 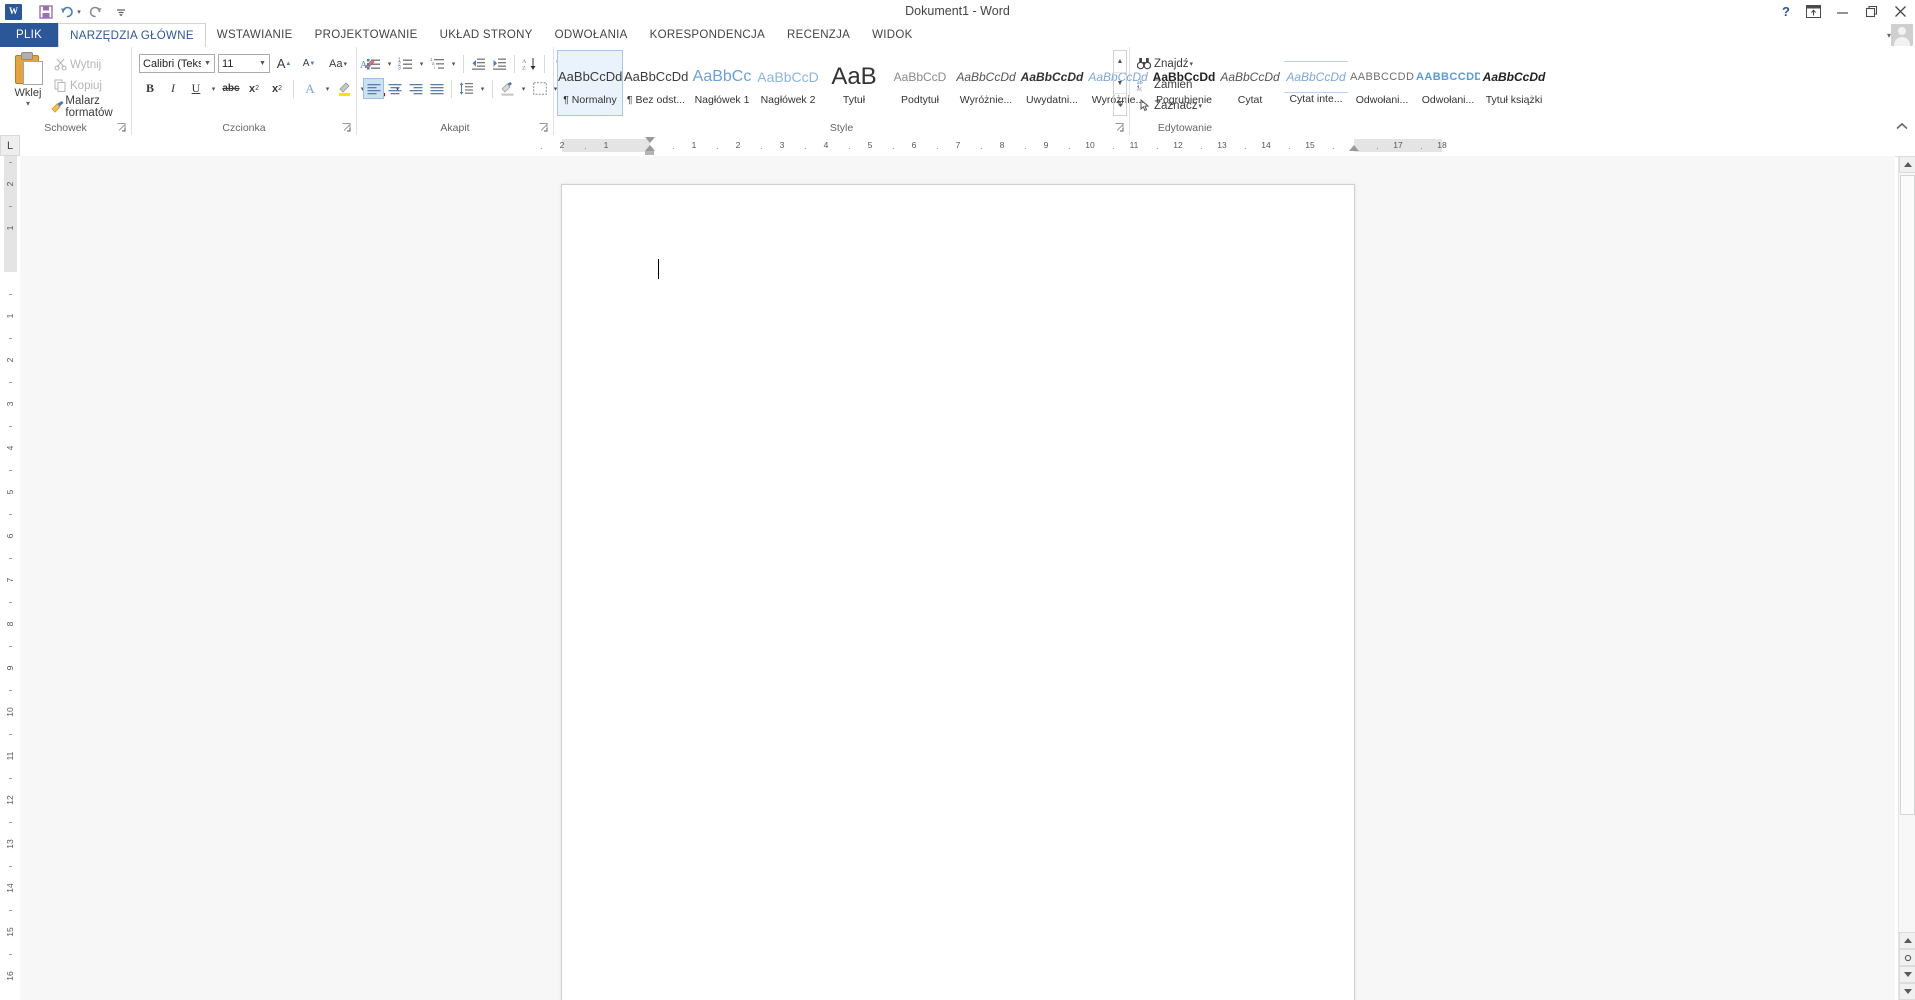 What do you see at coordinates (486, 35) in the screenshot?
I see `tab-uklad-strony: UKŁAD STRONY` at bounding box center [486, 35].